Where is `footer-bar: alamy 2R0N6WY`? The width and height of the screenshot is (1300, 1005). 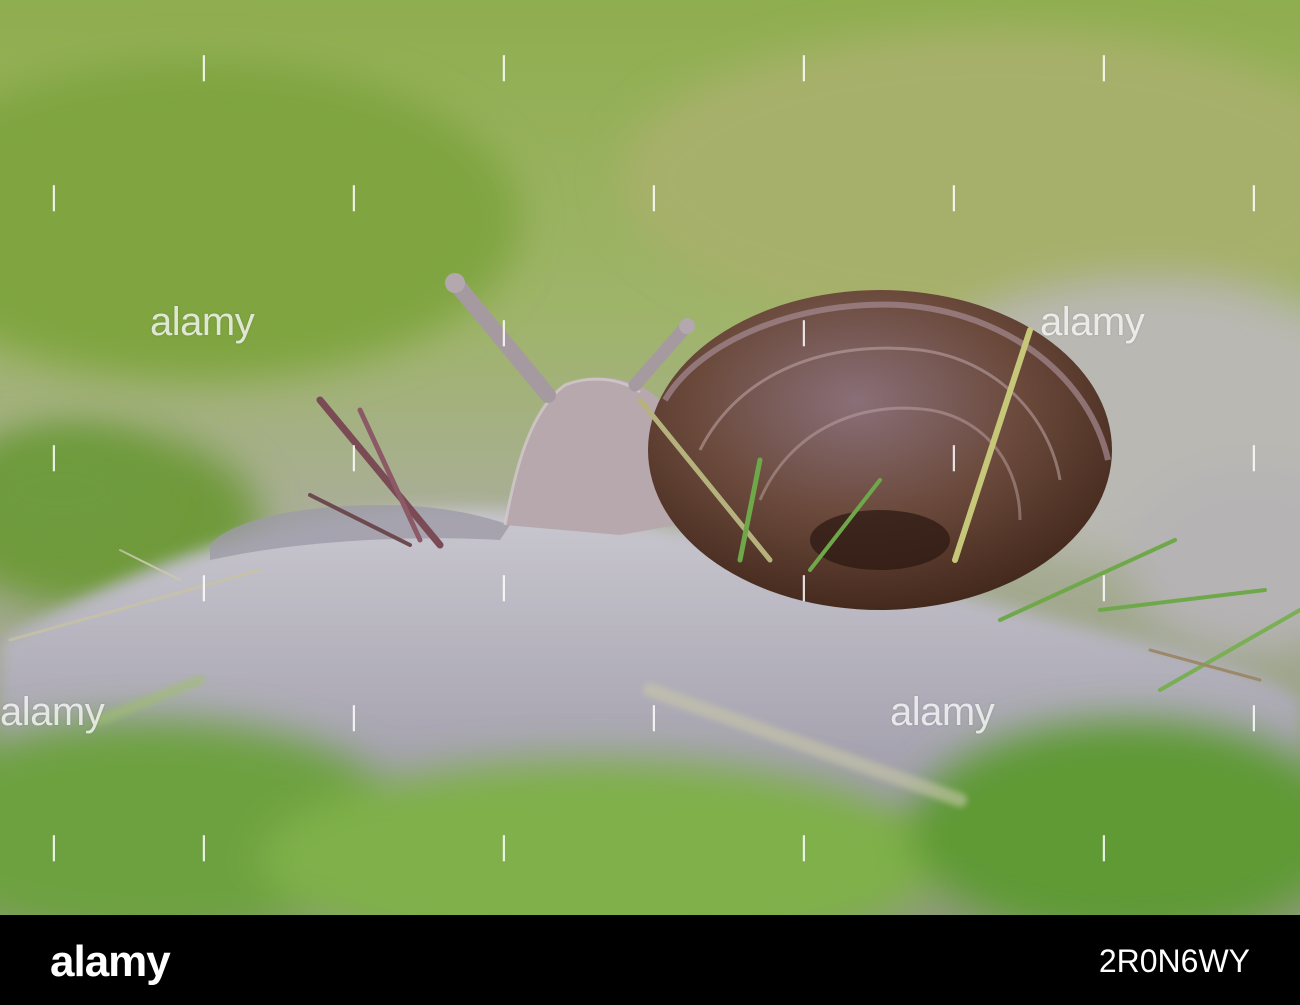
footer-bar: alamy 2R0N6WY is located at coordinates (650, 960).